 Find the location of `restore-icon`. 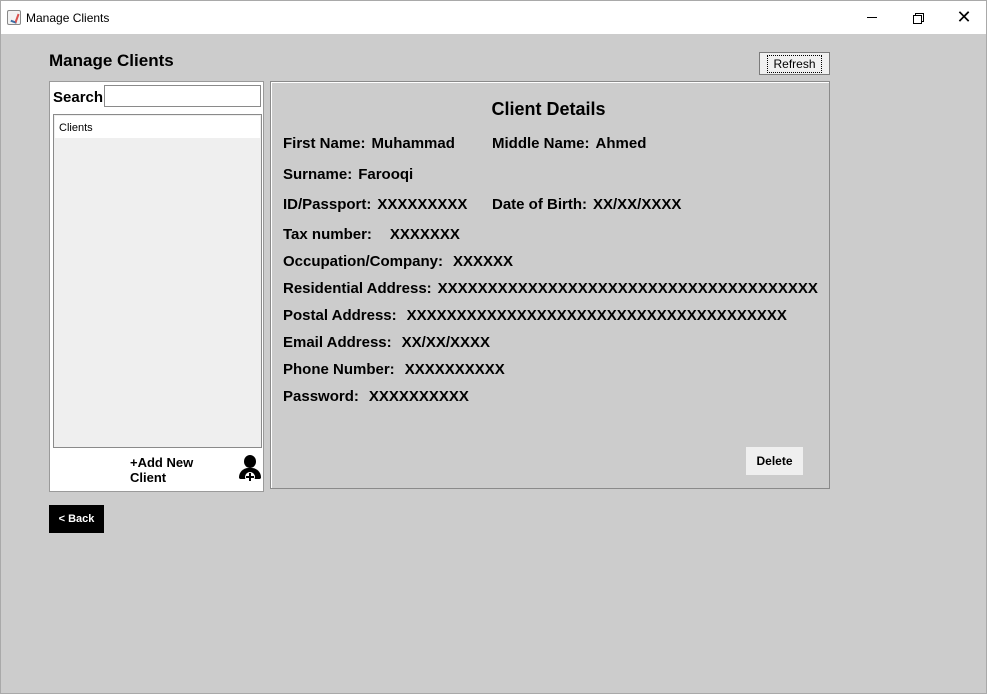

restore-icon is located at coordinates (918, 18).